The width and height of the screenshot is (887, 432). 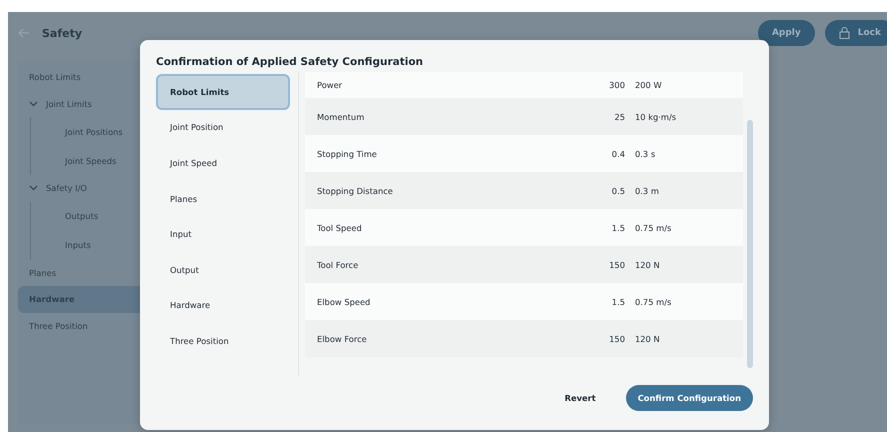 What do you see at coordinates (580, 398) in the screenshot?
I see `revert-button: Revert` at bounding box center [580, 398].